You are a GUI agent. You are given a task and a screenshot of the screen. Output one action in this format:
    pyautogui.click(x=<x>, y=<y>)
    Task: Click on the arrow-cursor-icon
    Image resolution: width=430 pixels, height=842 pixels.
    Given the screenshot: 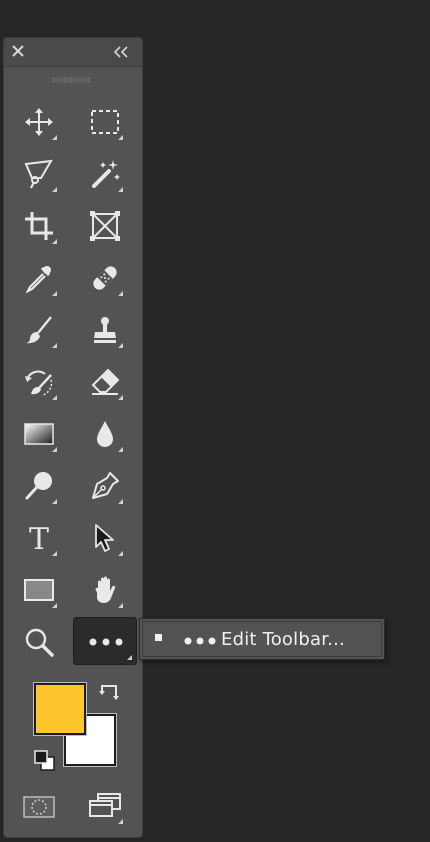 What is the action you would take?
    pyautogui.click(x=104, y=538)
    